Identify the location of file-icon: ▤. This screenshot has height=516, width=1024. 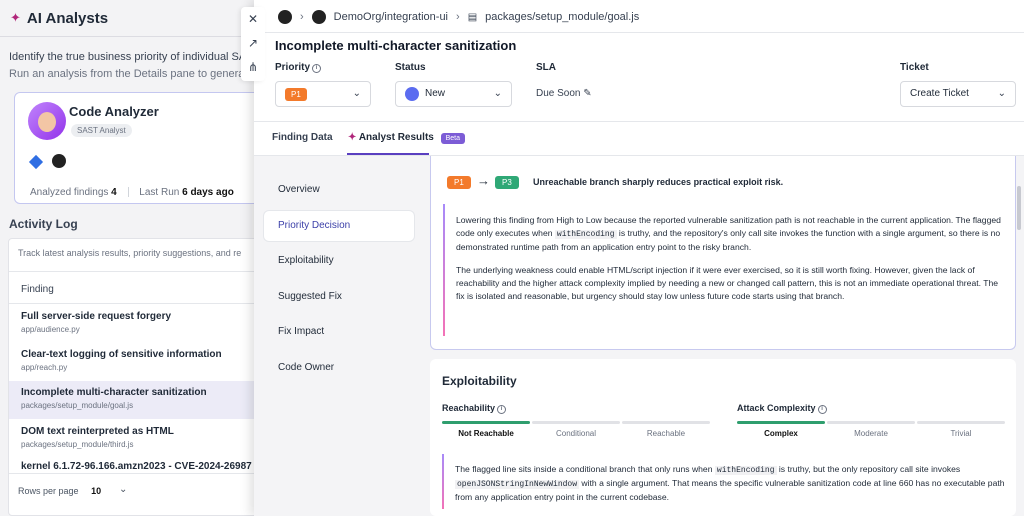
(472, 17).